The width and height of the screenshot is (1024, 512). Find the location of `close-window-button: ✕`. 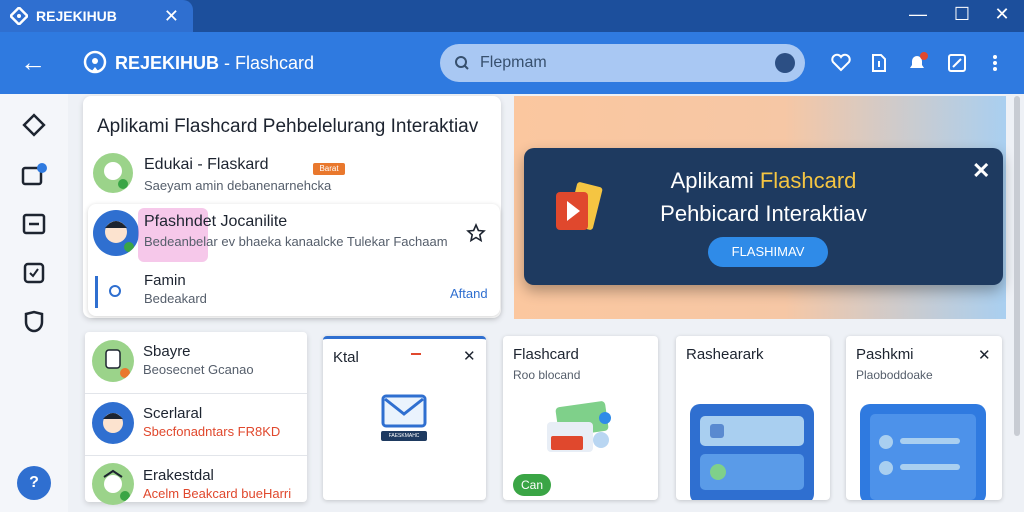

close-window-button: ✕ is located at coordinates (1002, 14).